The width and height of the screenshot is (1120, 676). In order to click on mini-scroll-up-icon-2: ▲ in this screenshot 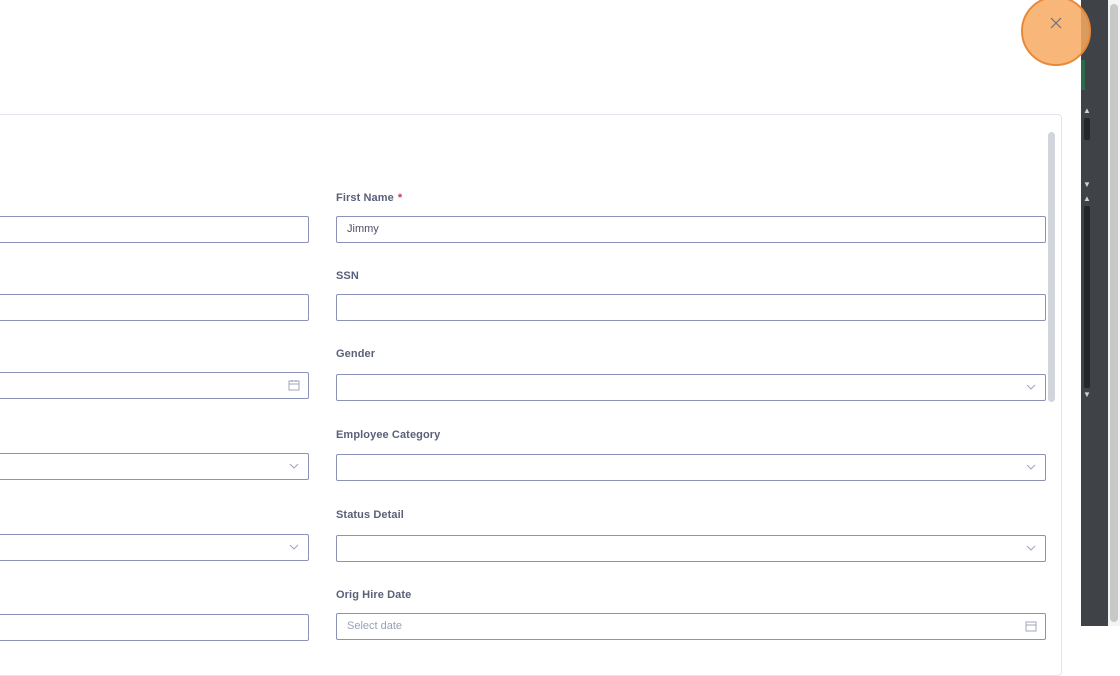, I will do `click(1087, 198)`.